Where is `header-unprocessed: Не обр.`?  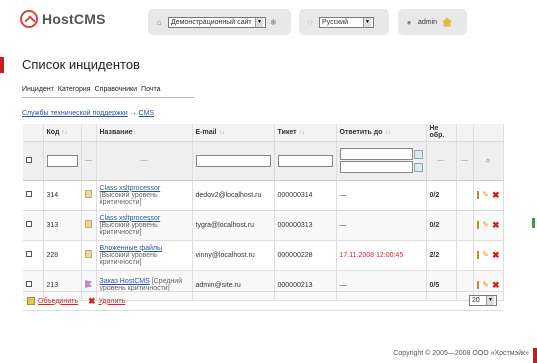
header-unprocessed: Не обр. is located at coordinates (441, 133).